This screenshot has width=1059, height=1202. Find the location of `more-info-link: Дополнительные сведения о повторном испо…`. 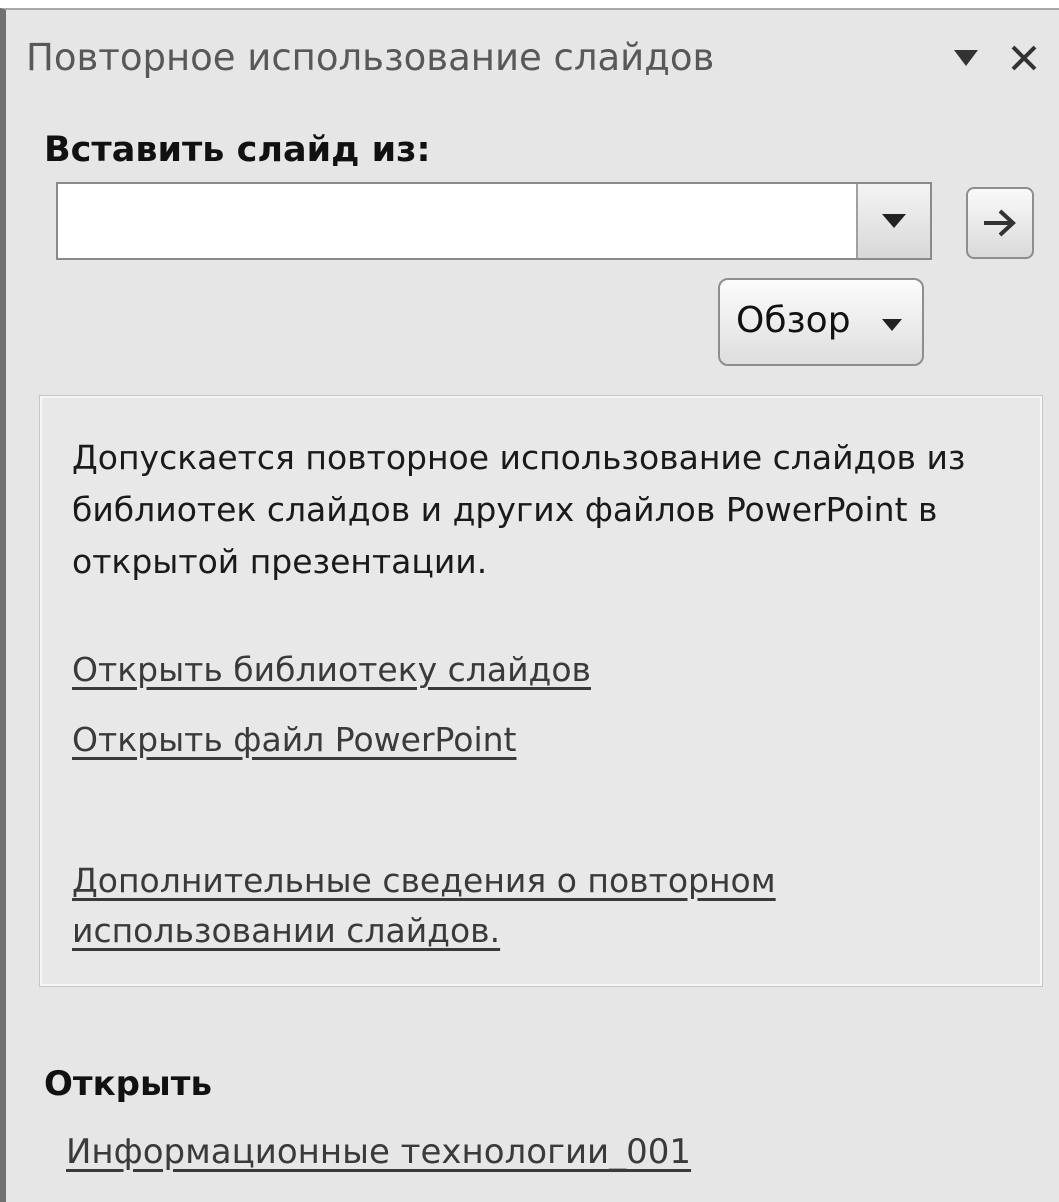

more-info-link: Дополнительные сведения о повторном испо… is located at coordinates (502, 906).